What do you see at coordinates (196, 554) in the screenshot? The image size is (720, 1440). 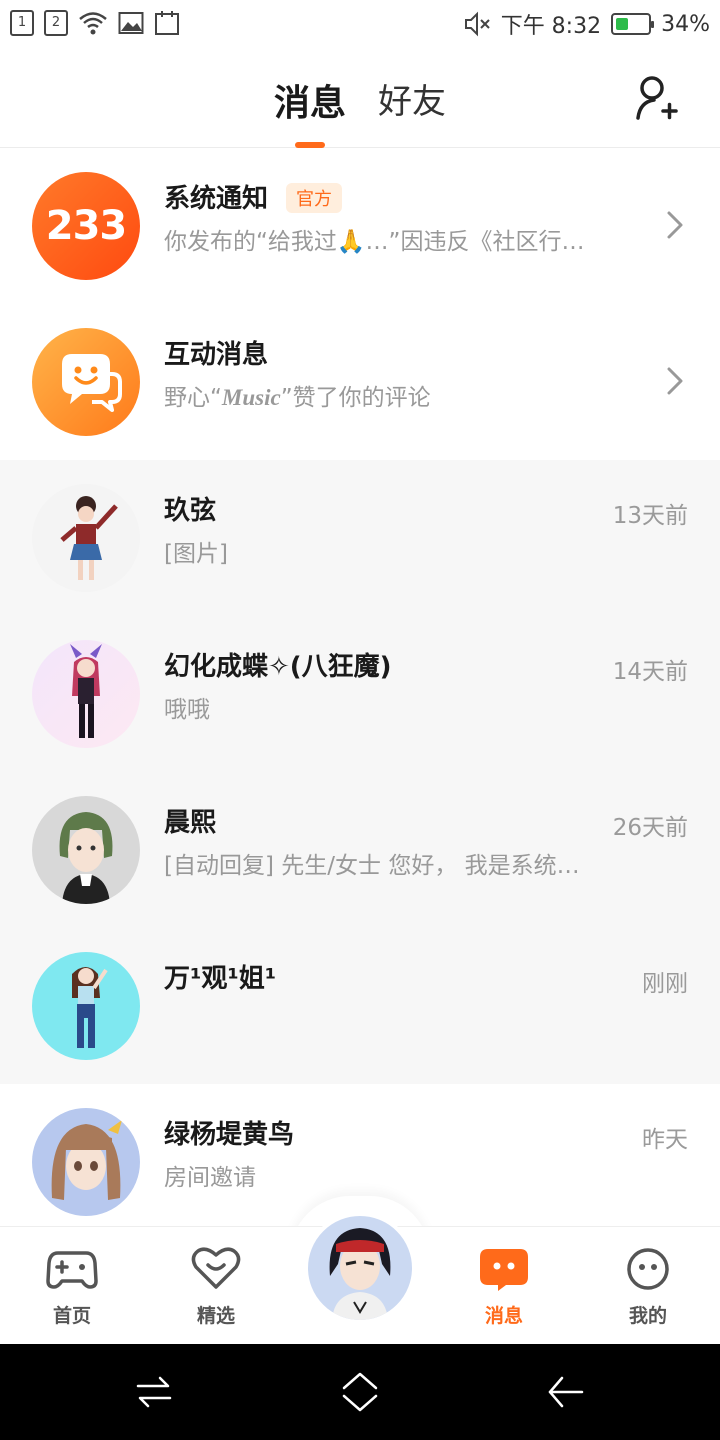 I see `message-preview: [图片]` at bounding box center [196, 554].